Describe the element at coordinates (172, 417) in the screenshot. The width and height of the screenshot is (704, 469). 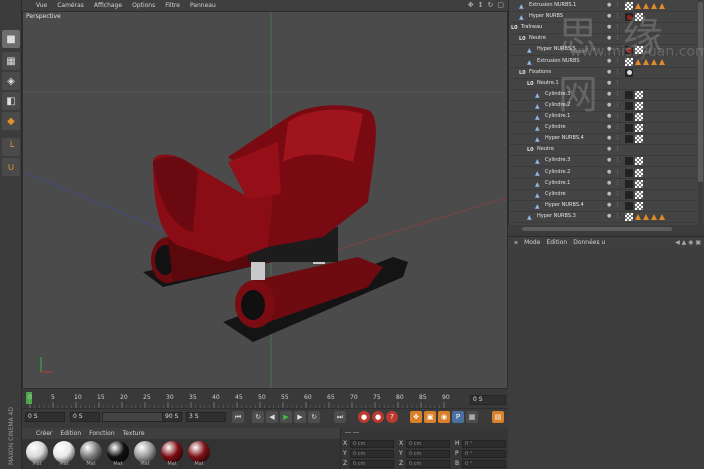
I see `end-frame-field: 90 S` at that location.